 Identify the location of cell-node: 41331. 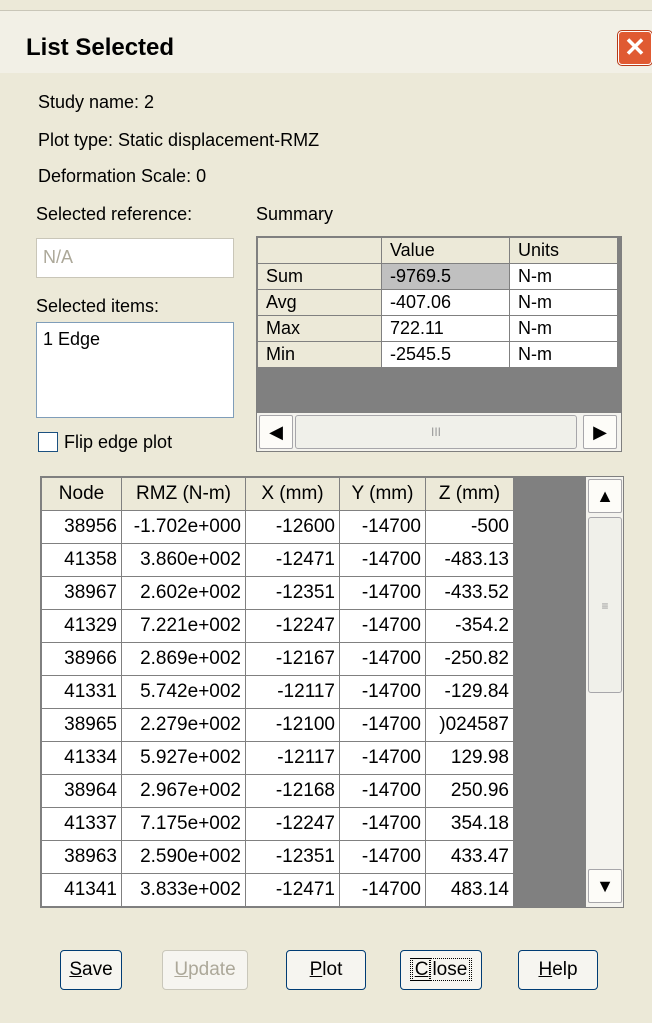
(81, 692).